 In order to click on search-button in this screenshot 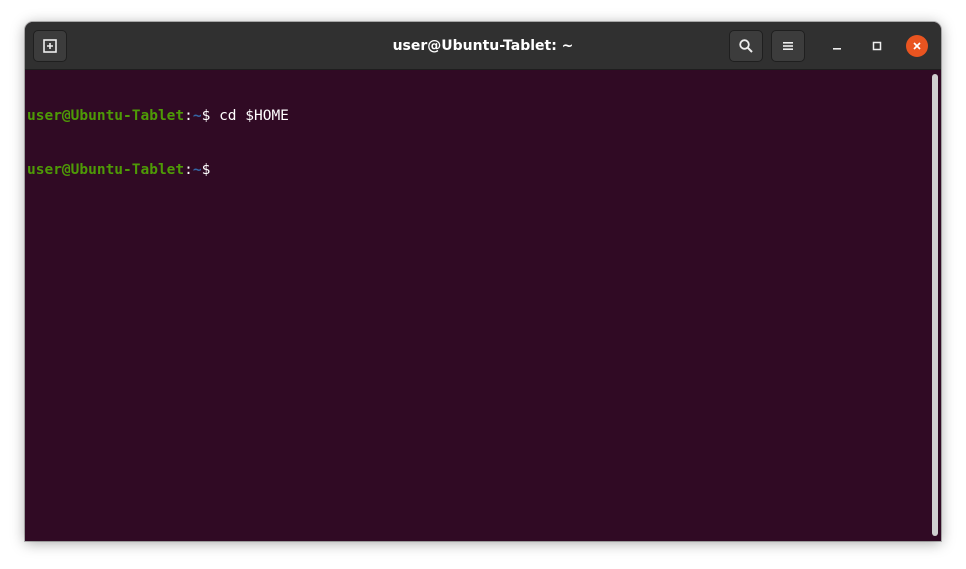, I will do `click(746, 46)`.